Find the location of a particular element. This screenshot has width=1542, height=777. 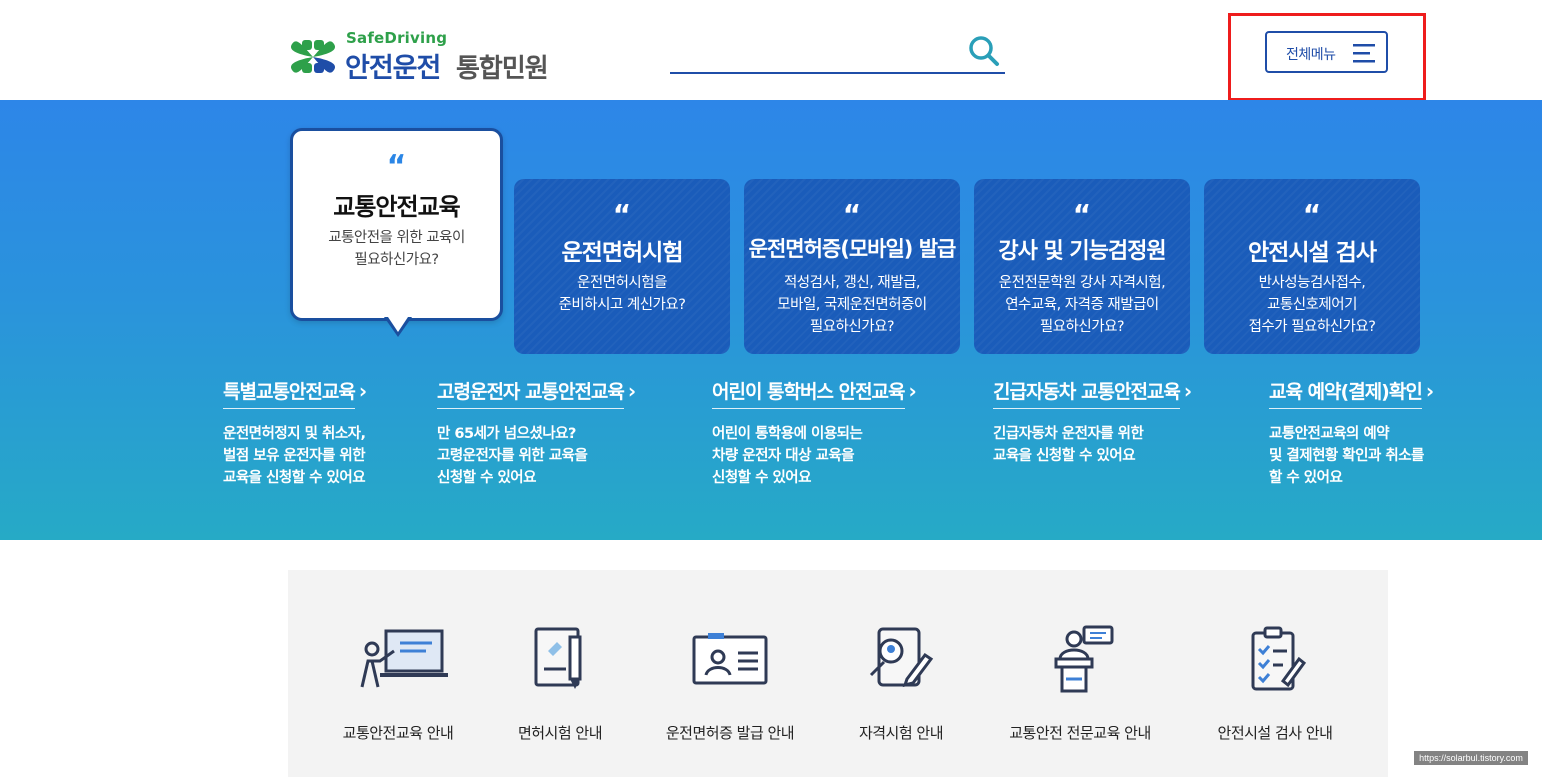

logo-sub-text: 통합민원 is located at coordinates (502, 69).